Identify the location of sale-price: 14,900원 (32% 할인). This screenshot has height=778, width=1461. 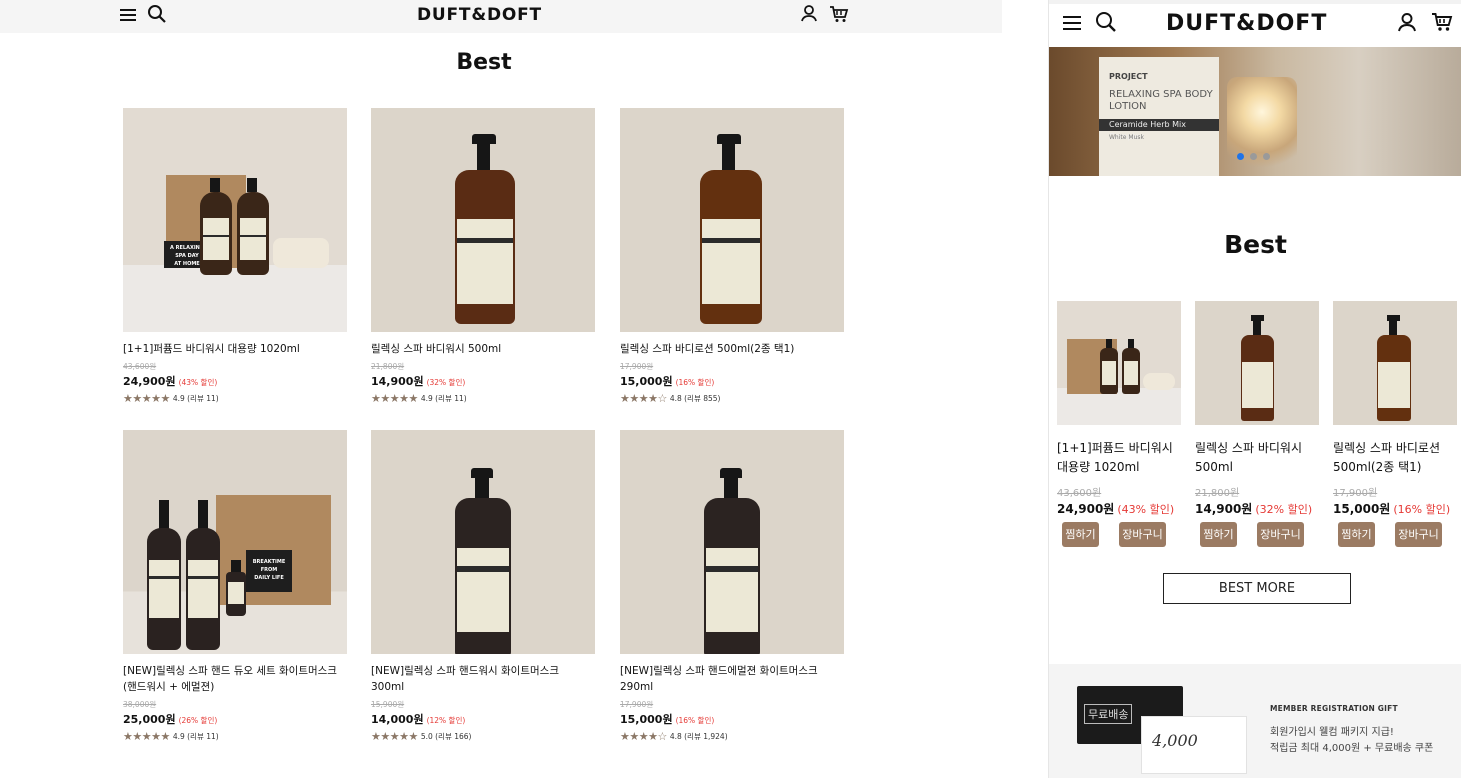
(483, 381).